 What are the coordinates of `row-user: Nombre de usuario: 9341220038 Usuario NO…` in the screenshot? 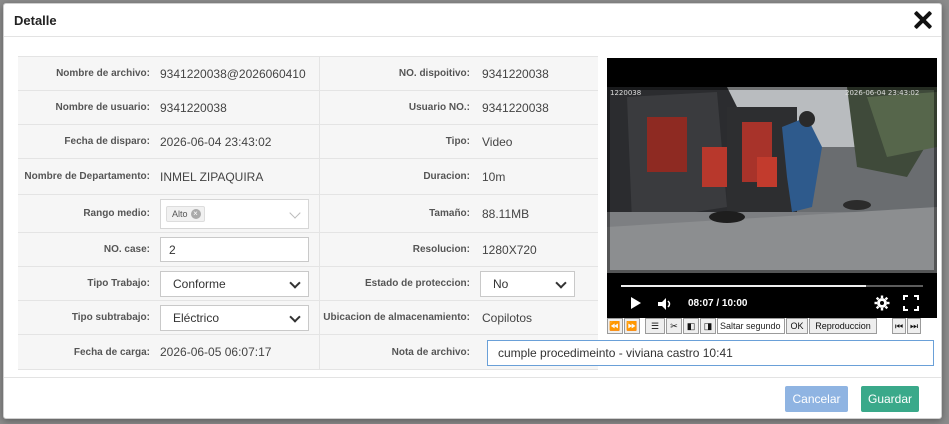 It's located at (308, 108).